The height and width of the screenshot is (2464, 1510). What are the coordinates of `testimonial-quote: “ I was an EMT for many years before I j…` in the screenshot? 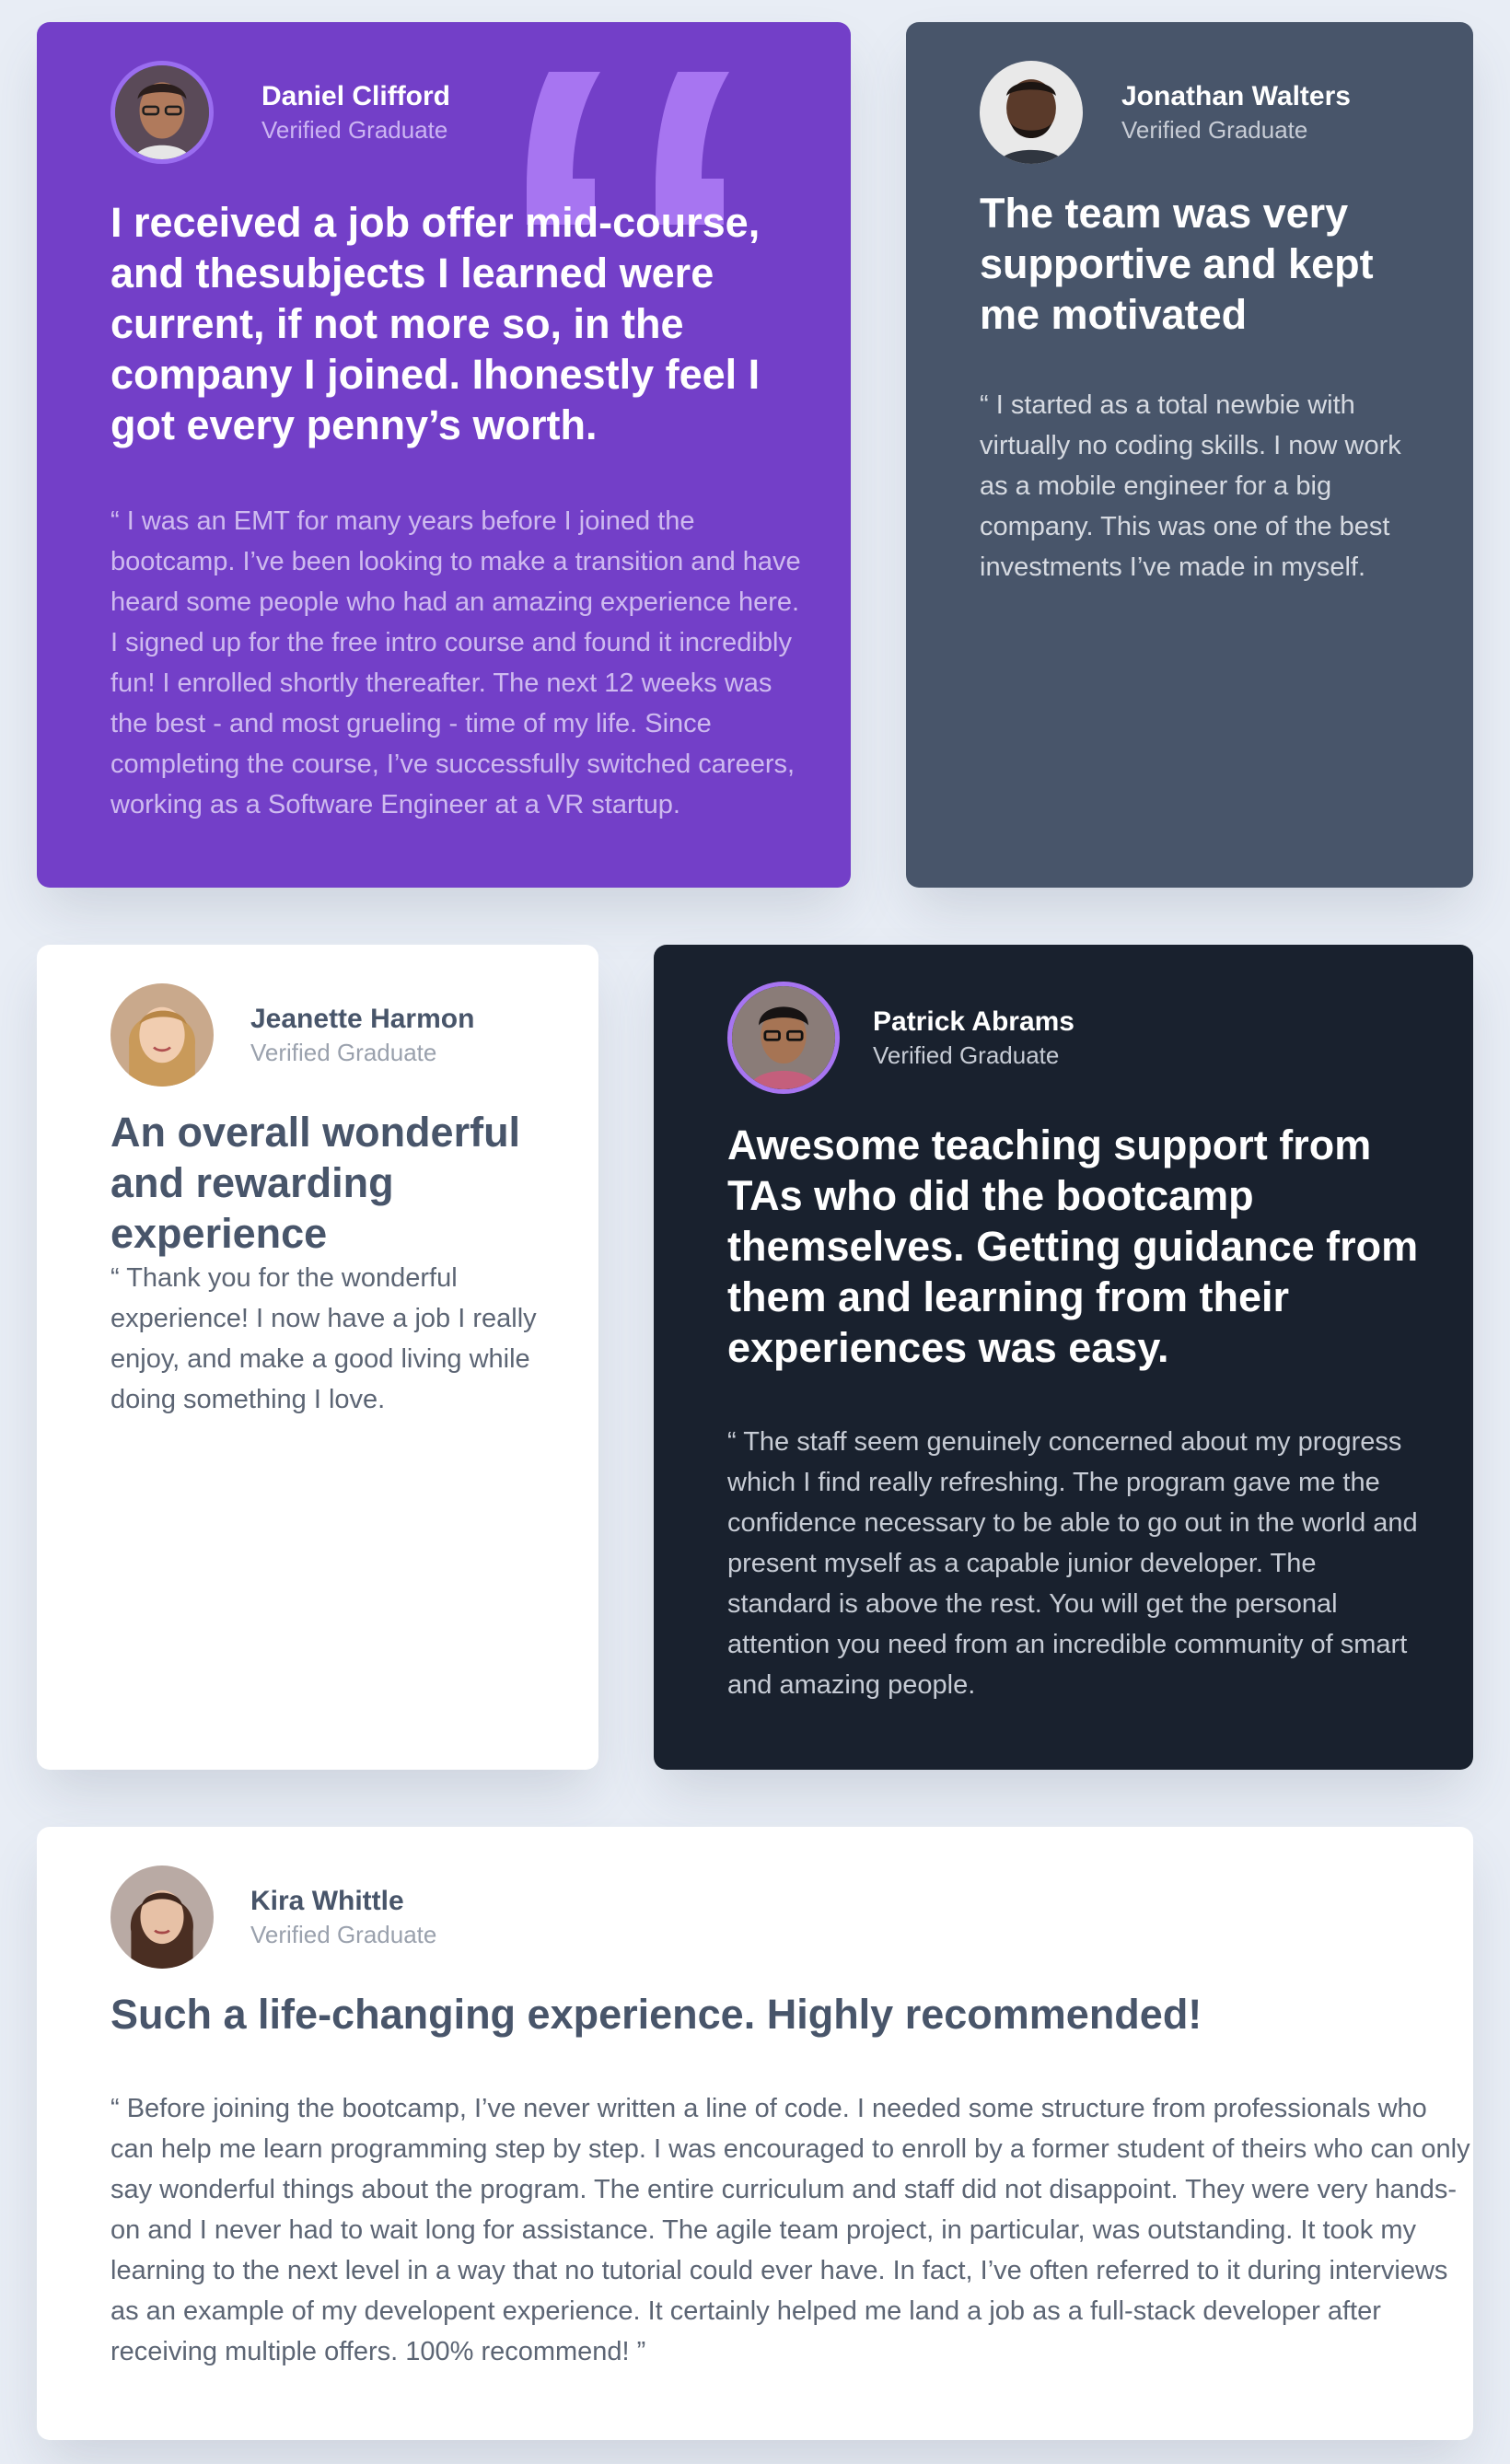 It's located at (455, 662).